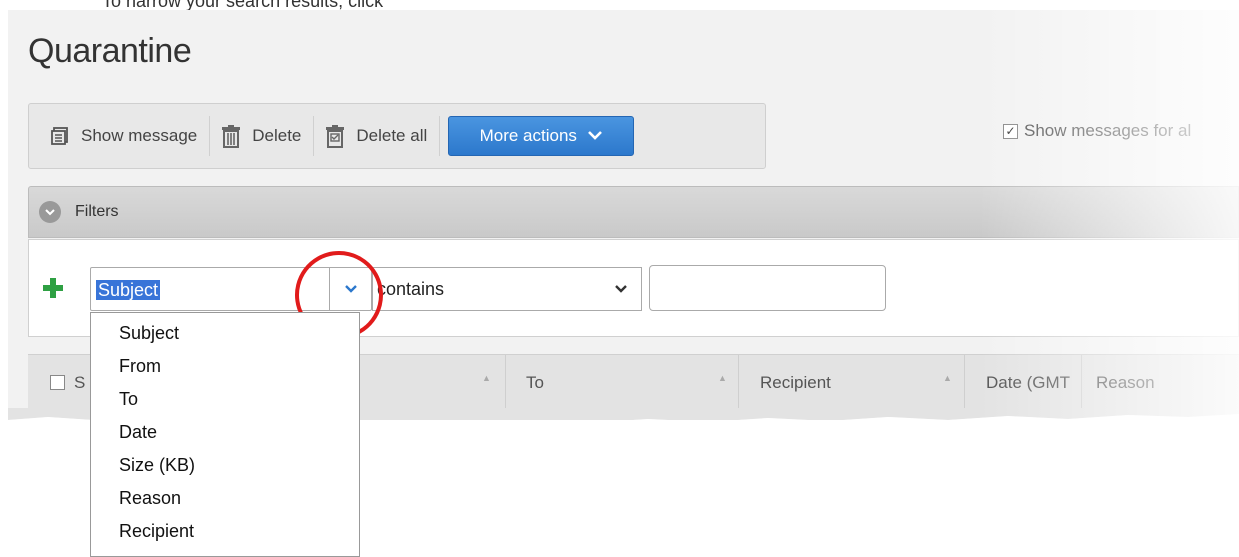 The height and width of the screenshot is (557, 1239). I want to click on column-header-recipient: Recipient, so click(795, 383).